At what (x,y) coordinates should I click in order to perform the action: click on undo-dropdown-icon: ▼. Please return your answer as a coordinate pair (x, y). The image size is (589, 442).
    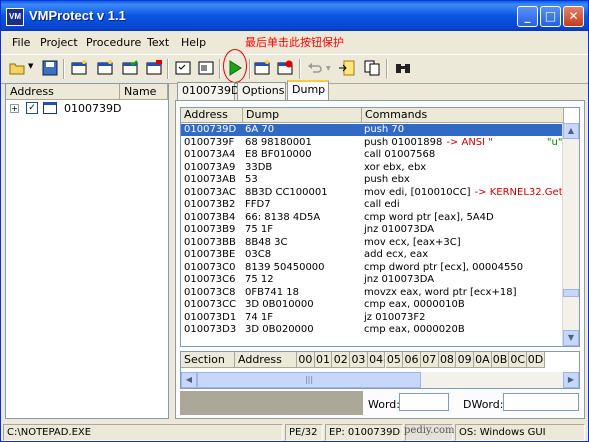
    Looking at the image, I should click on (328, 68).